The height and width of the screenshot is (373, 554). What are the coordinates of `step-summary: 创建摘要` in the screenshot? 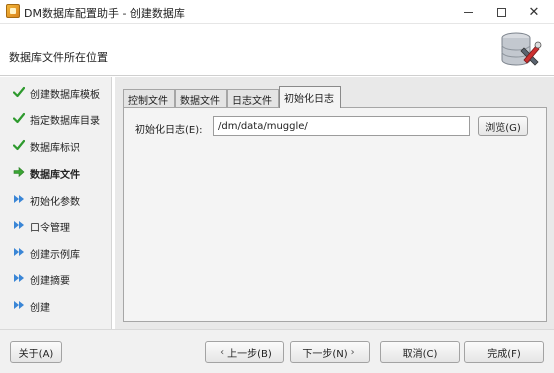 It's located at (56, 278).